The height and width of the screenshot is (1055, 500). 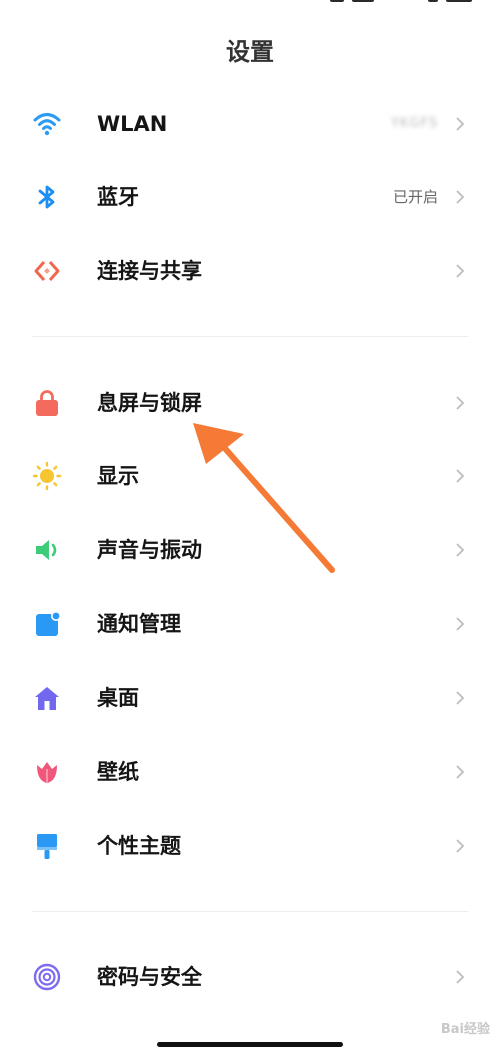 What do you see at coordinates (47, 124) in the screenshot?
I see `wifi-icon` at bounding box center [47, 124].